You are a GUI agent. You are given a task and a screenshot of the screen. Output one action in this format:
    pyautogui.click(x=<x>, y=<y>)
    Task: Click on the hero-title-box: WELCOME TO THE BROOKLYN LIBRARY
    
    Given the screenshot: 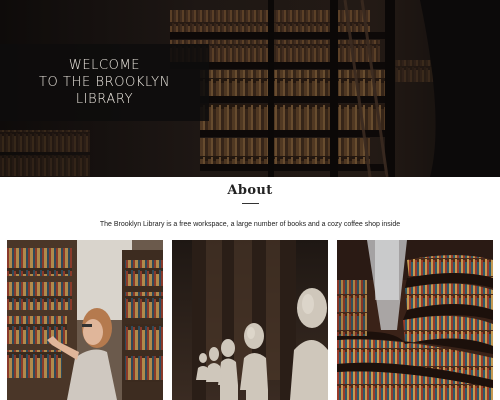 What is the action you would take?
    pyautogui.click(x=104, y=82)
    